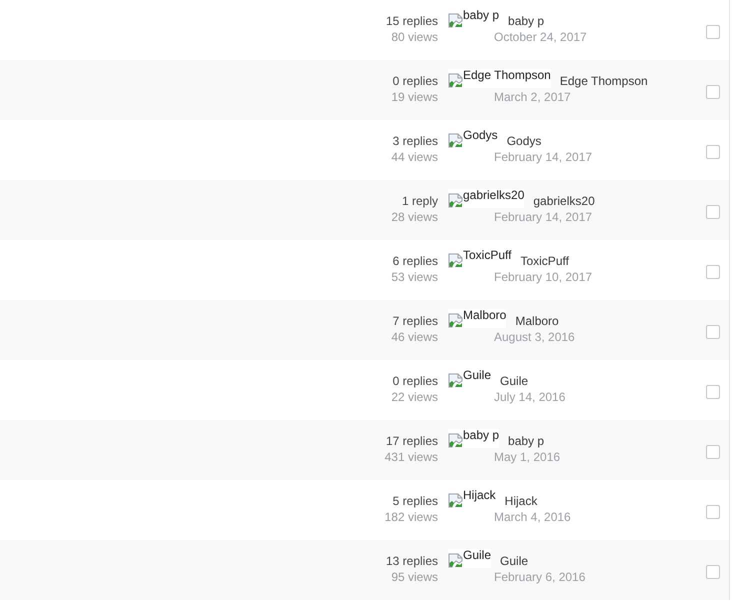 This screenshot has height=601, width=750. Describe the element at coordinates (414, 97) in the screenshot. I see `views-count: 19 views` at that location.